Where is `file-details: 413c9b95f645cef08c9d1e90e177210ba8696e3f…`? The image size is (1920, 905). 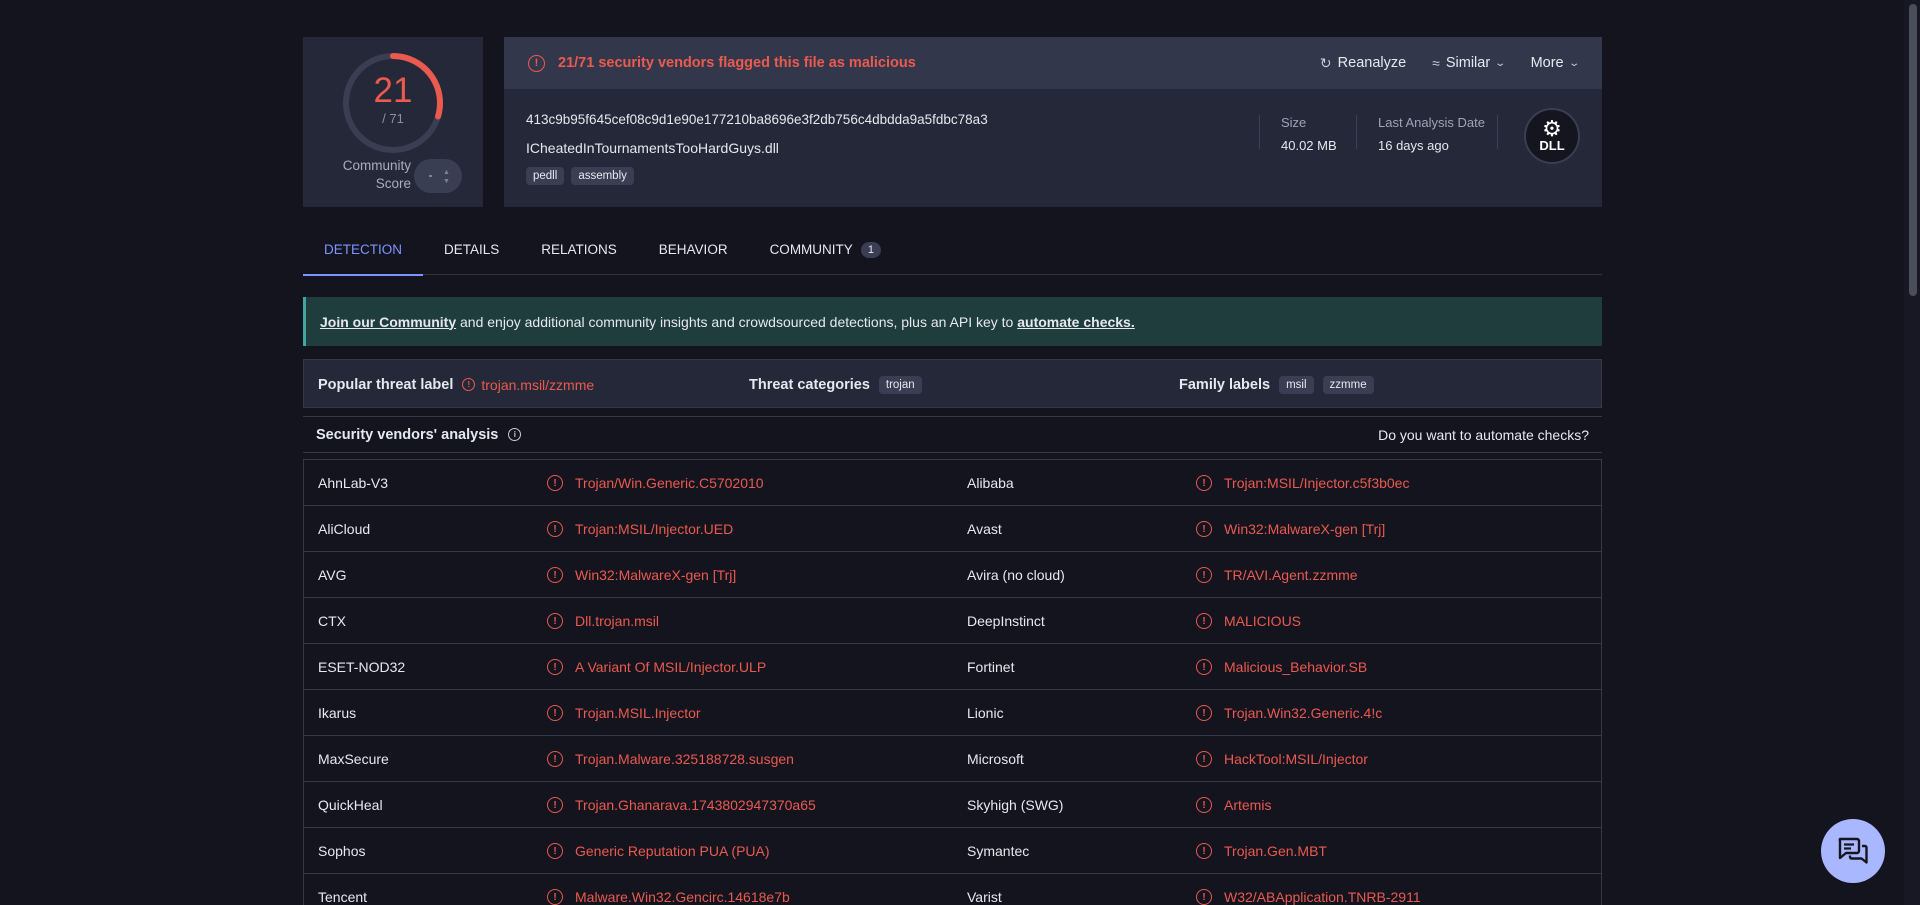 file-details: 413c9b95f645cef08c9d1e90e177210ba8696e3f… is located at coordinates (1053, 148).